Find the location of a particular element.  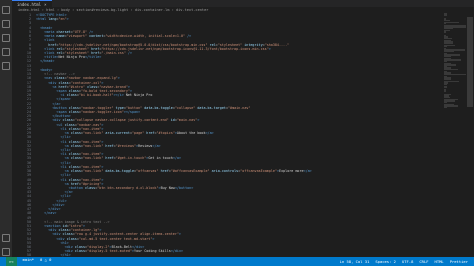

code-token: "page" is located at coordinates (138, 133).